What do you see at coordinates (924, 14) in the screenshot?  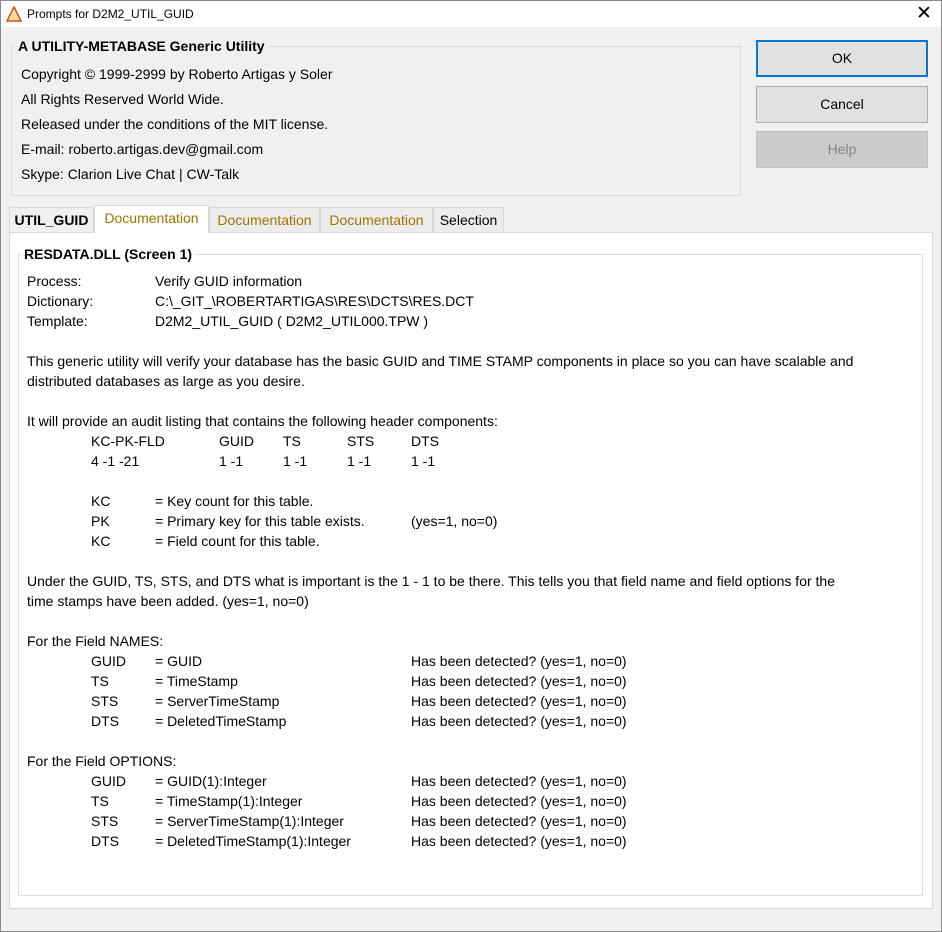 I see `close-button: ✕` at bounding box center [924, 14].